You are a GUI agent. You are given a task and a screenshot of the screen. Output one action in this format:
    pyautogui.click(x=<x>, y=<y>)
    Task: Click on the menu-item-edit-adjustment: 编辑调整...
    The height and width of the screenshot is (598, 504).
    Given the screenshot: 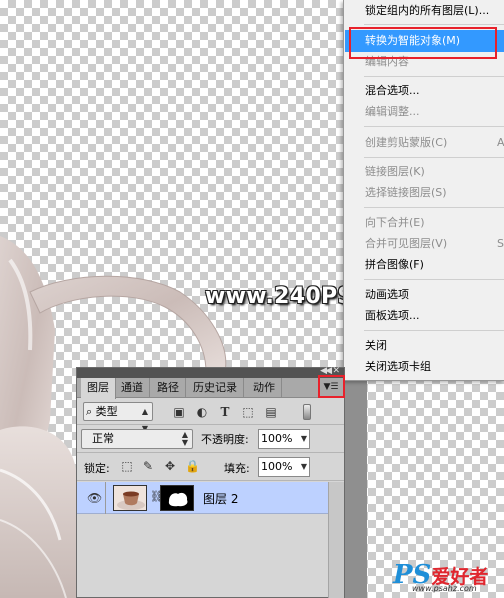 What is the action you would take?
    pyautogui.click(x=424, y=112)
    